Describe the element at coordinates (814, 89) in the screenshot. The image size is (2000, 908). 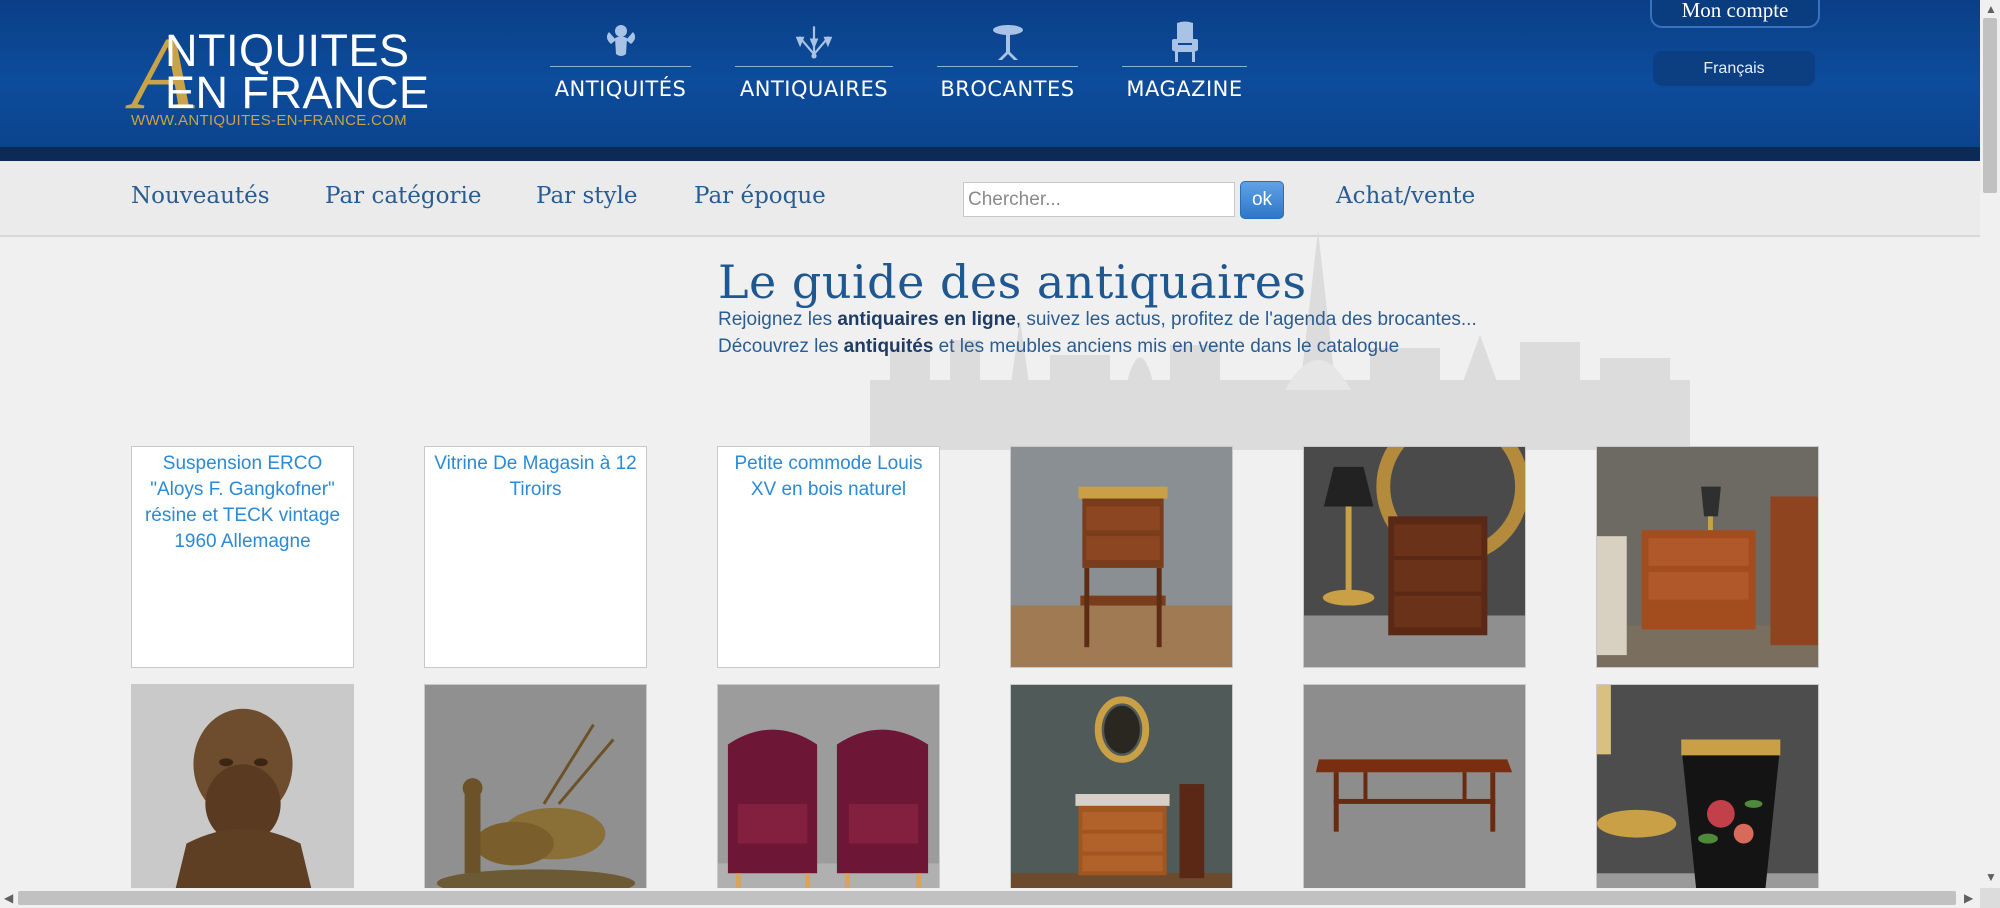
I see `nav-label: ANTIQUAIRES` at that location.